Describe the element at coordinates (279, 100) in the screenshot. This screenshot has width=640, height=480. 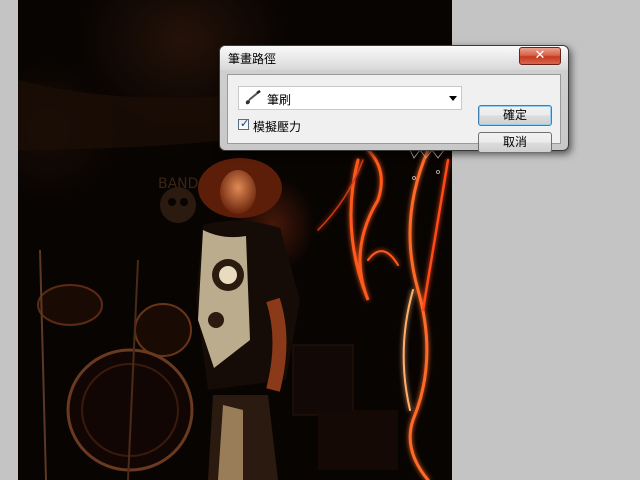
I see `tool-select-value: 筆刷` at that location.